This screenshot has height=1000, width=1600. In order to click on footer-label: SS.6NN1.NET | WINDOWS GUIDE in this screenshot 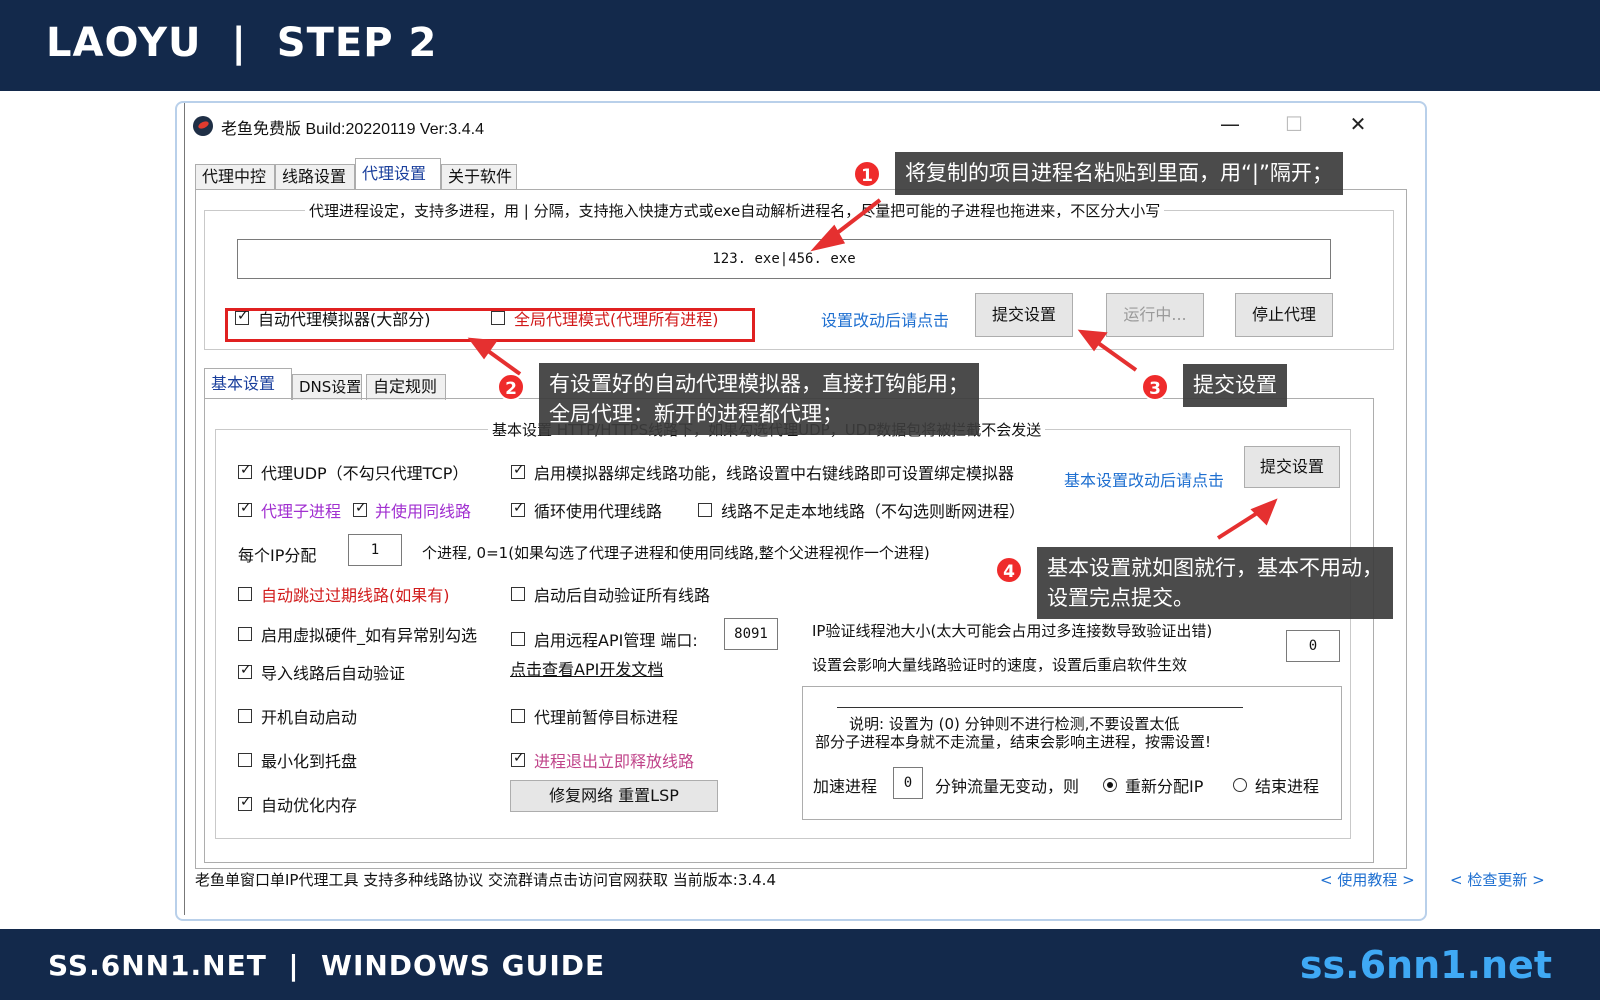, I will do `click(327, 965)`.